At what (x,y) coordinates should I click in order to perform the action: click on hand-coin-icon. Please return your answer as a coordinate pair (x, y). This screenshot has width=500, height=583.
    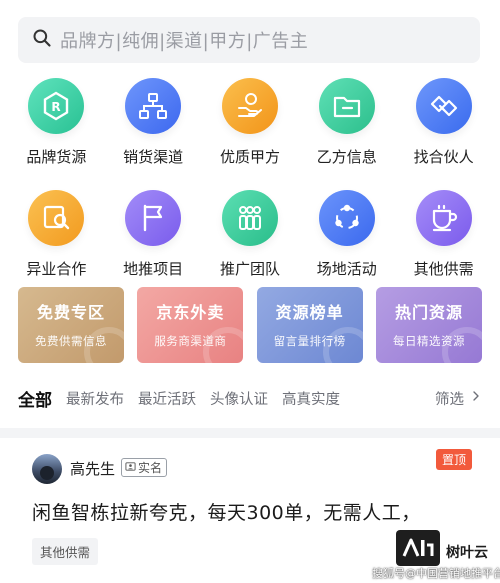
    Looking at the image, I should click on (249, 106).